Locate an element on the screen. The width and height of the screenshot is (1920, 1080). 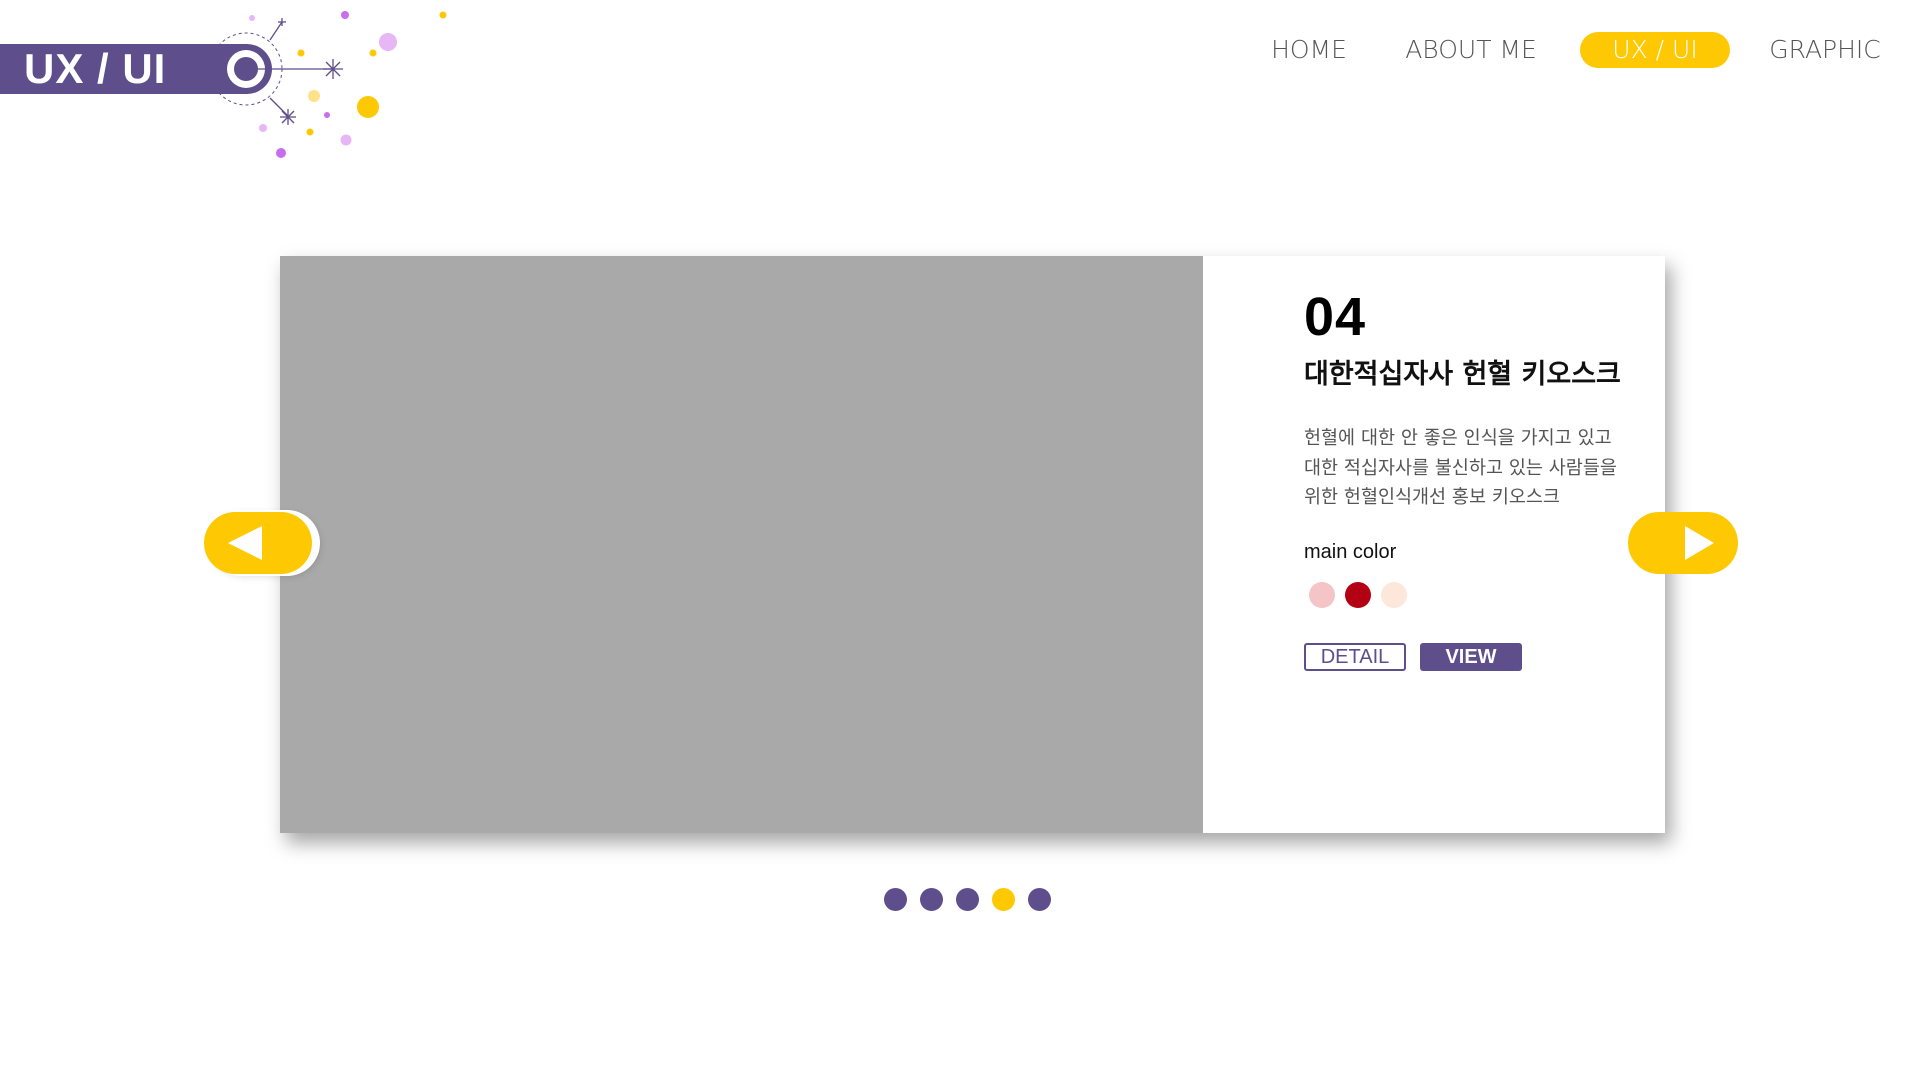
color-swatch-pink is located at coordinates (1322, 595).